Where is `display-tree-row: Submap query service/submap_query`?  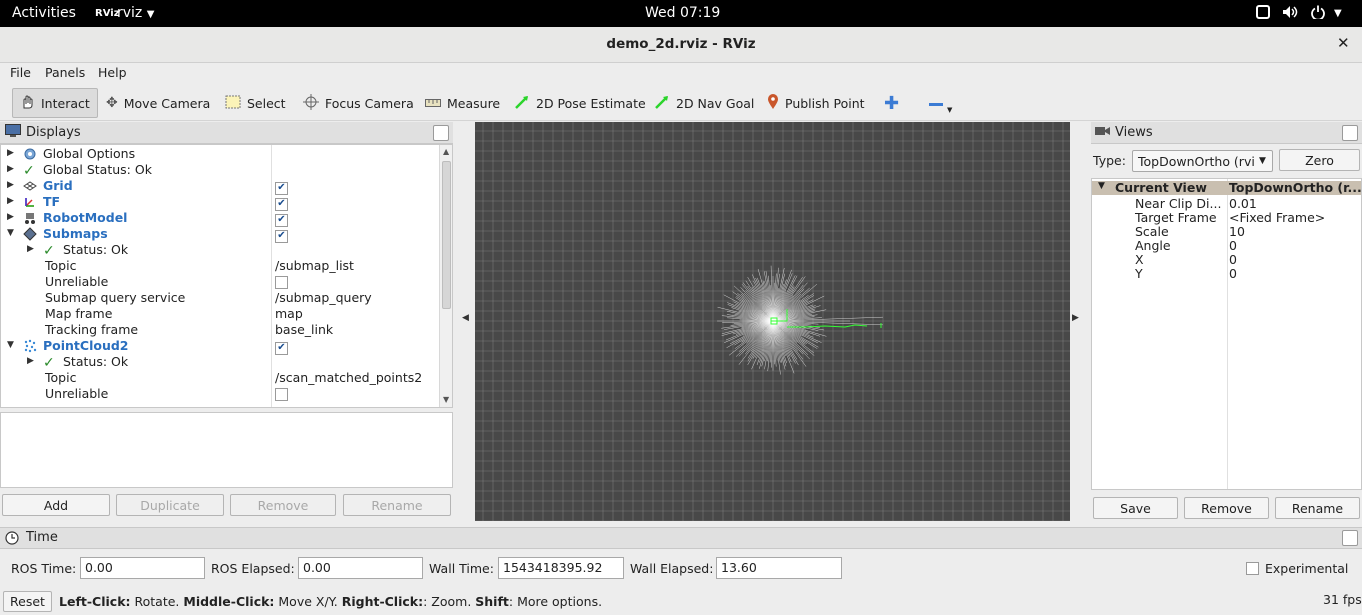
display-tree-row: Submap query service/submap_query is located at coordinates (220, 298).